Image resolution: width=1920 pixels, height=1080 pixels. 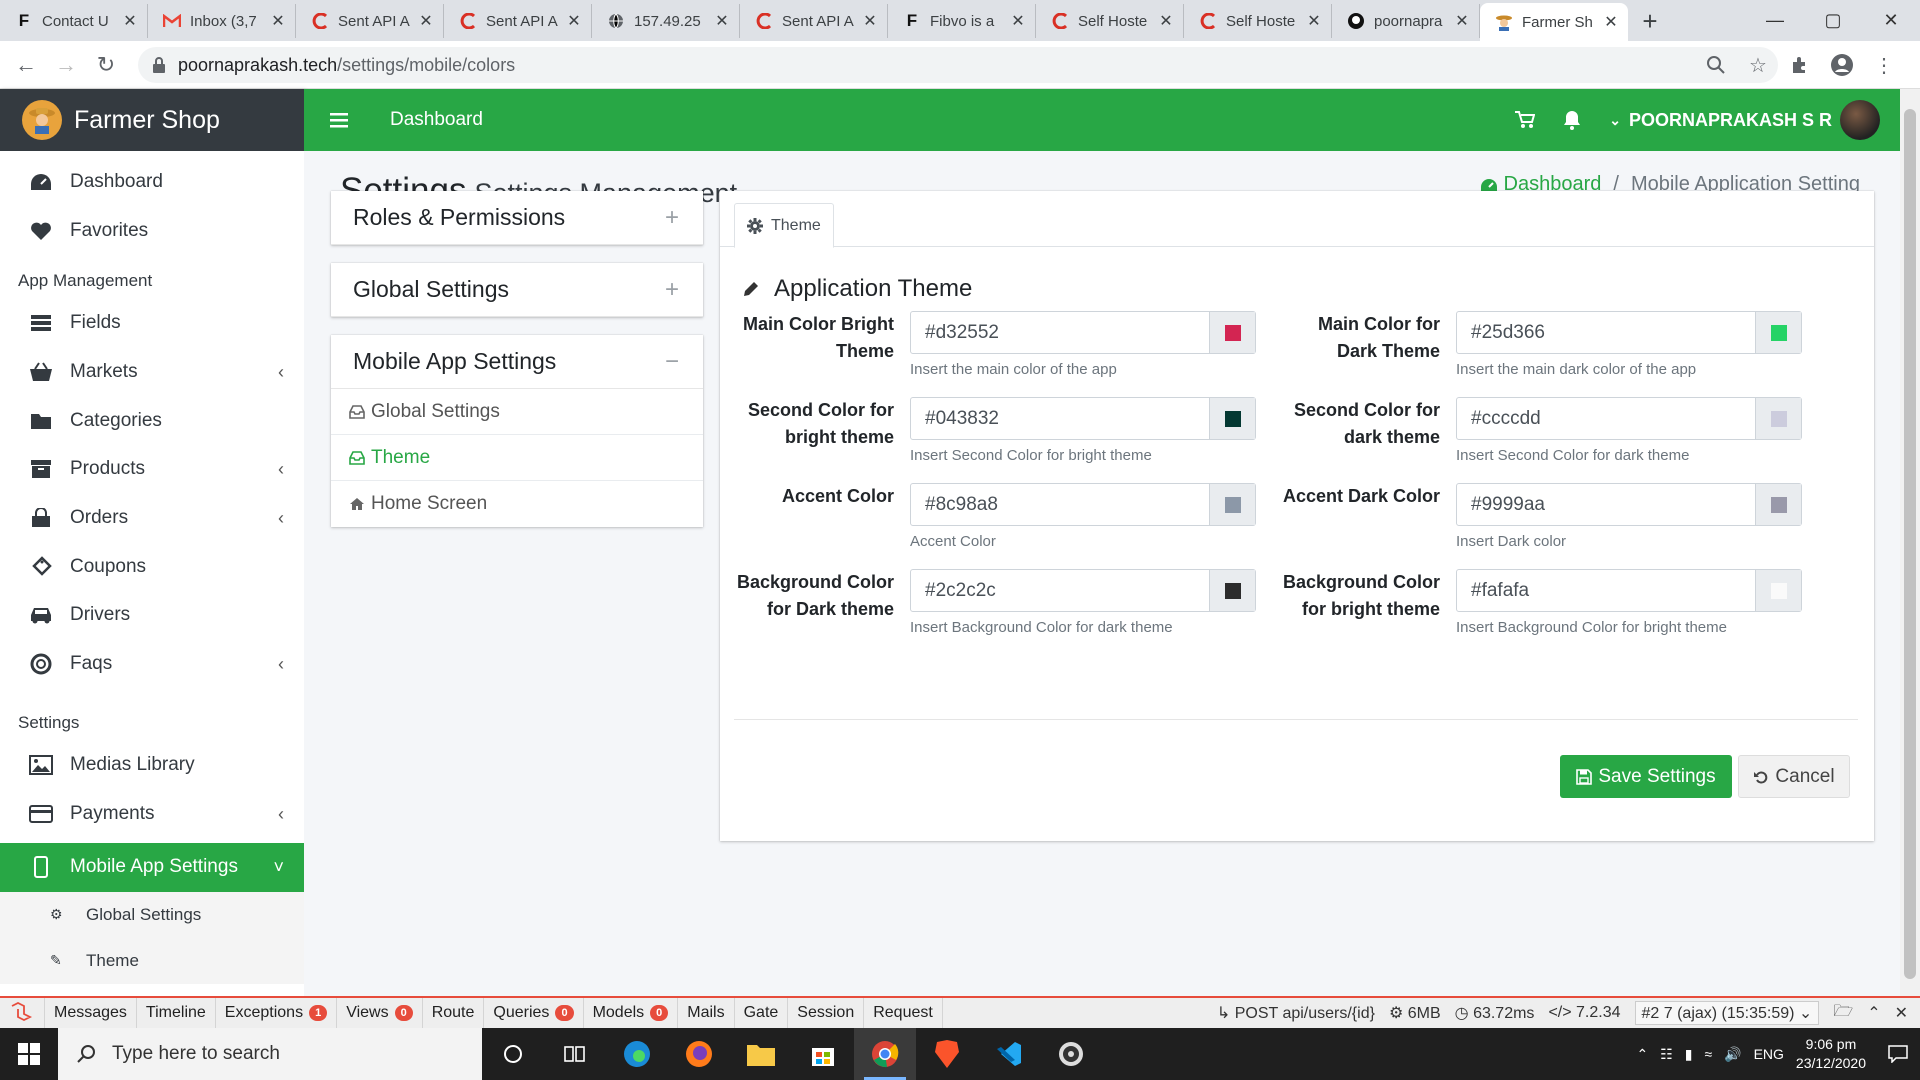 What do you see at coordinates (1629, 332) in the screenshot?
I see `color-input: #25d366` at bounding box center [1629, 332].